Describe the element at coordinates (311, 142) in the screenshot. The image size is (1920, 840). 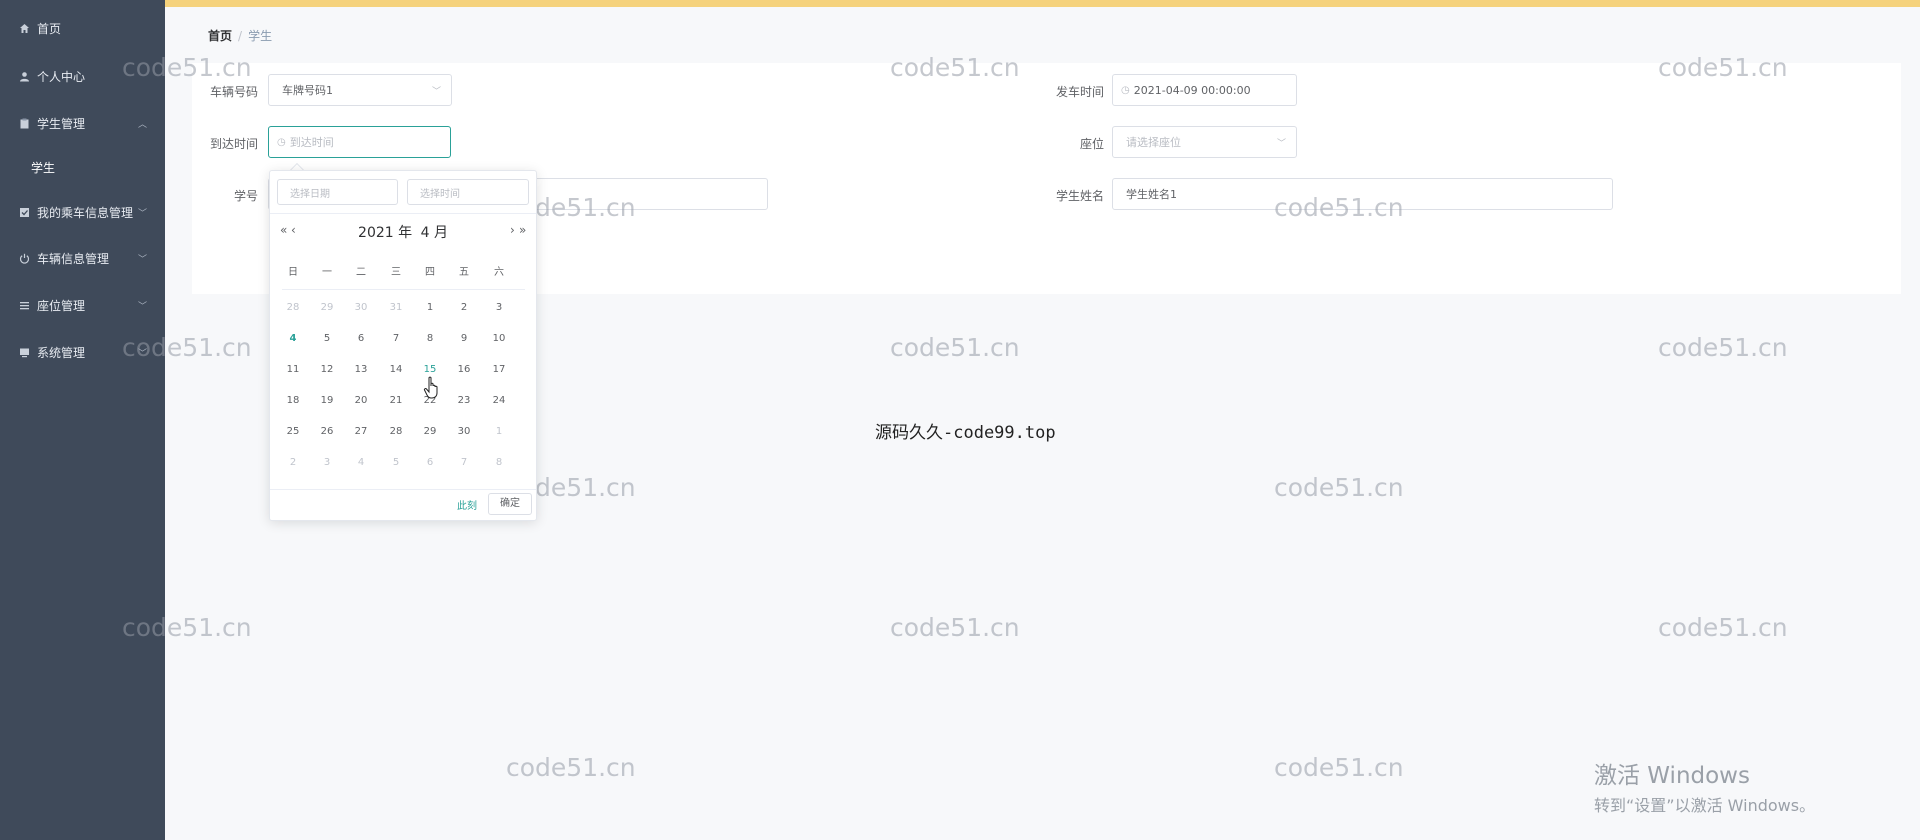
I see `arrive-placeholder: 到达时间` at that location.